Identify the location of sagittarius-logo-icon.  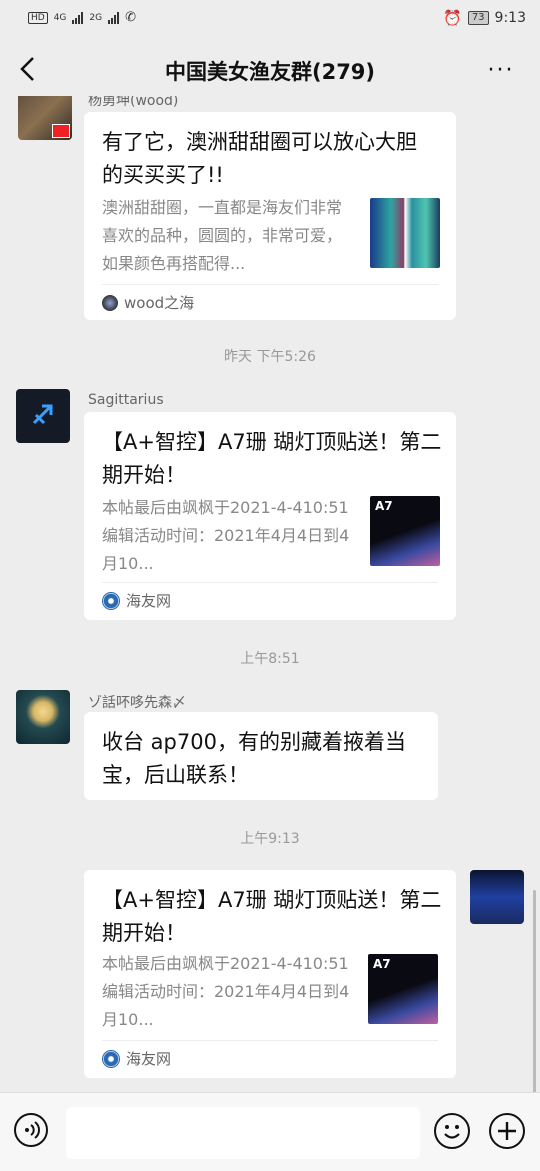
(42, 414).